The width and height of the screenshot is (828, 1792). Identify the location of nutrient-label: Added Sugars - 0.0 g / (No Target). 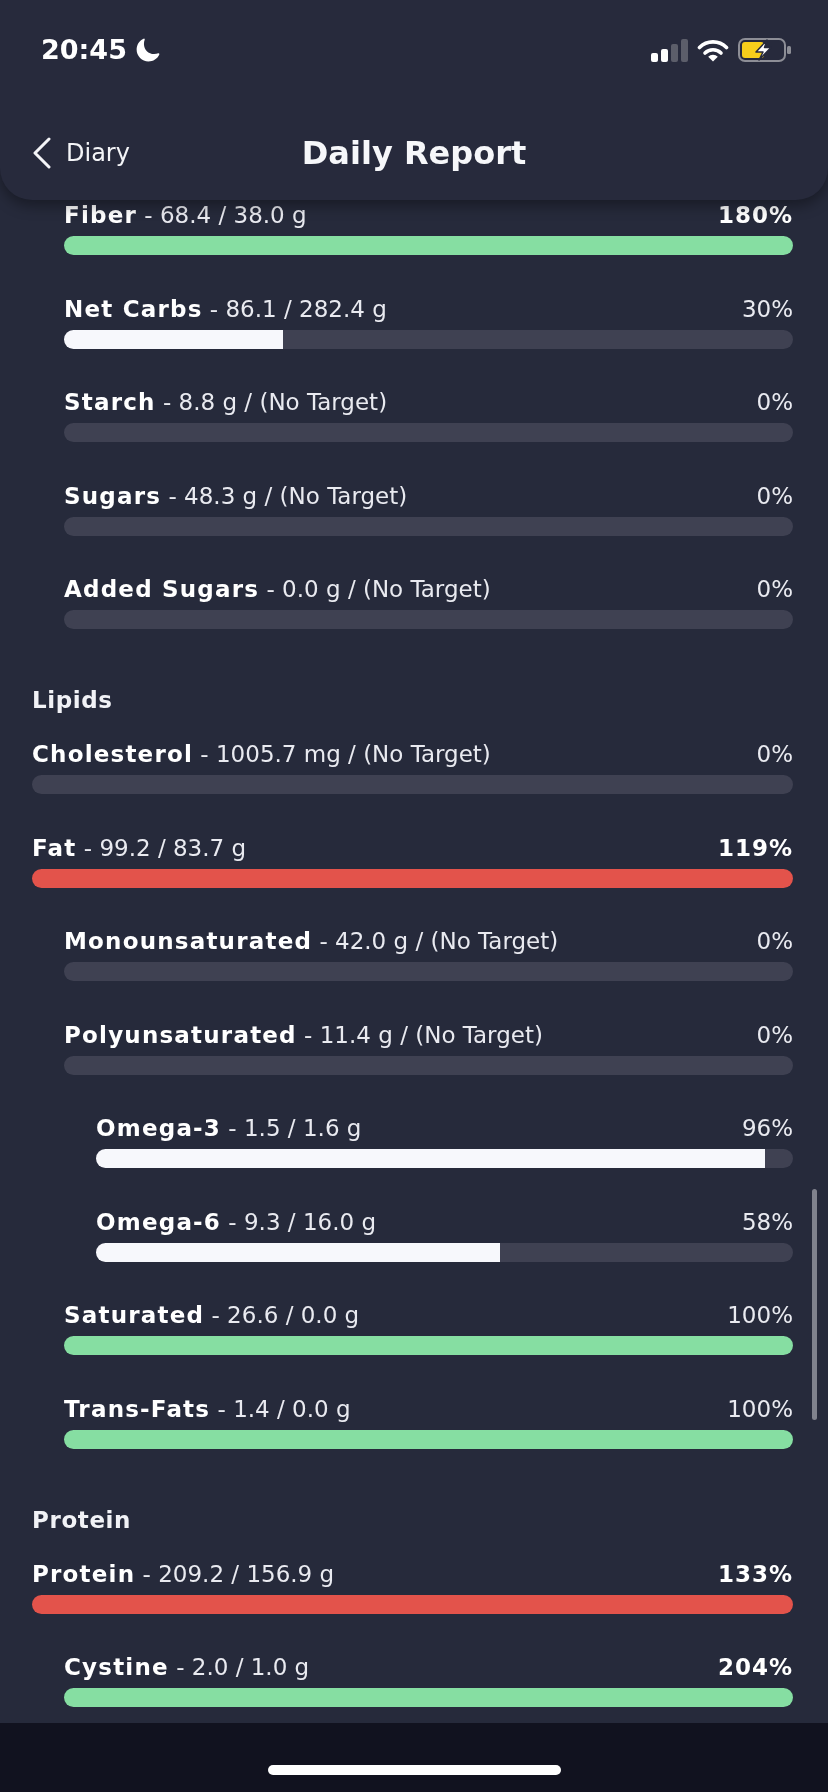
(277, 589).